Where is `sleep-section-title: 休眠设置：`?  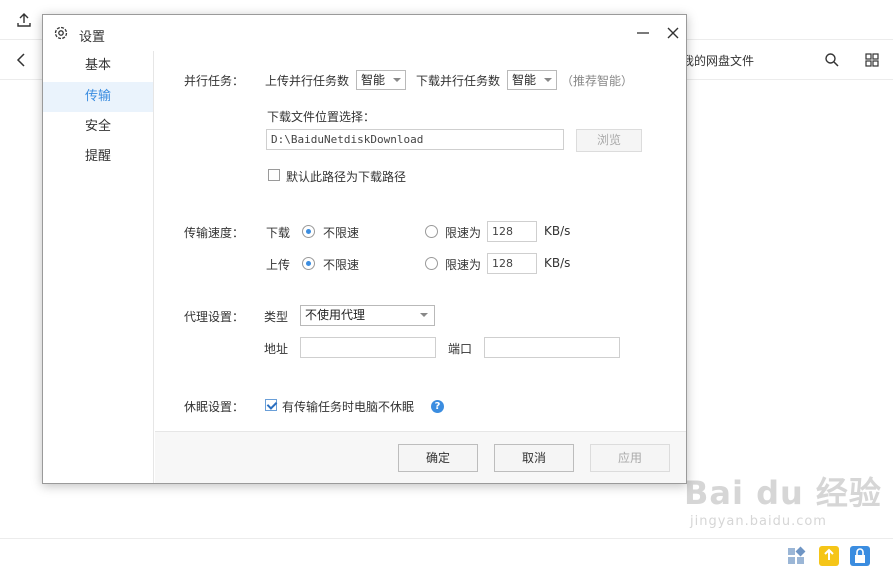
sleep-section-title: 休眠设置： is located at coordinates (214, 407).